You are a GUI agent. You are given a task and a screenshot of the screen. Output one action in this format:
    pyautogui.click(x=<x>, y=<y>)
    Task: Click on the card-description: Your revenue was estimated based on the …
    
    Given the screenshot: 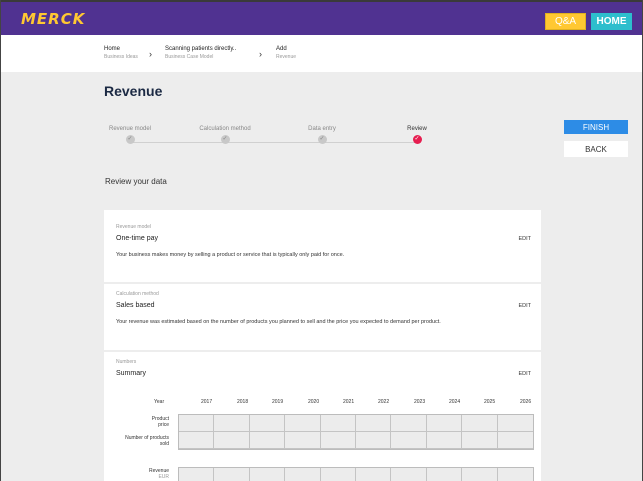 What is the action you would take?
    pyautogui.click(x=278, y=322)
    